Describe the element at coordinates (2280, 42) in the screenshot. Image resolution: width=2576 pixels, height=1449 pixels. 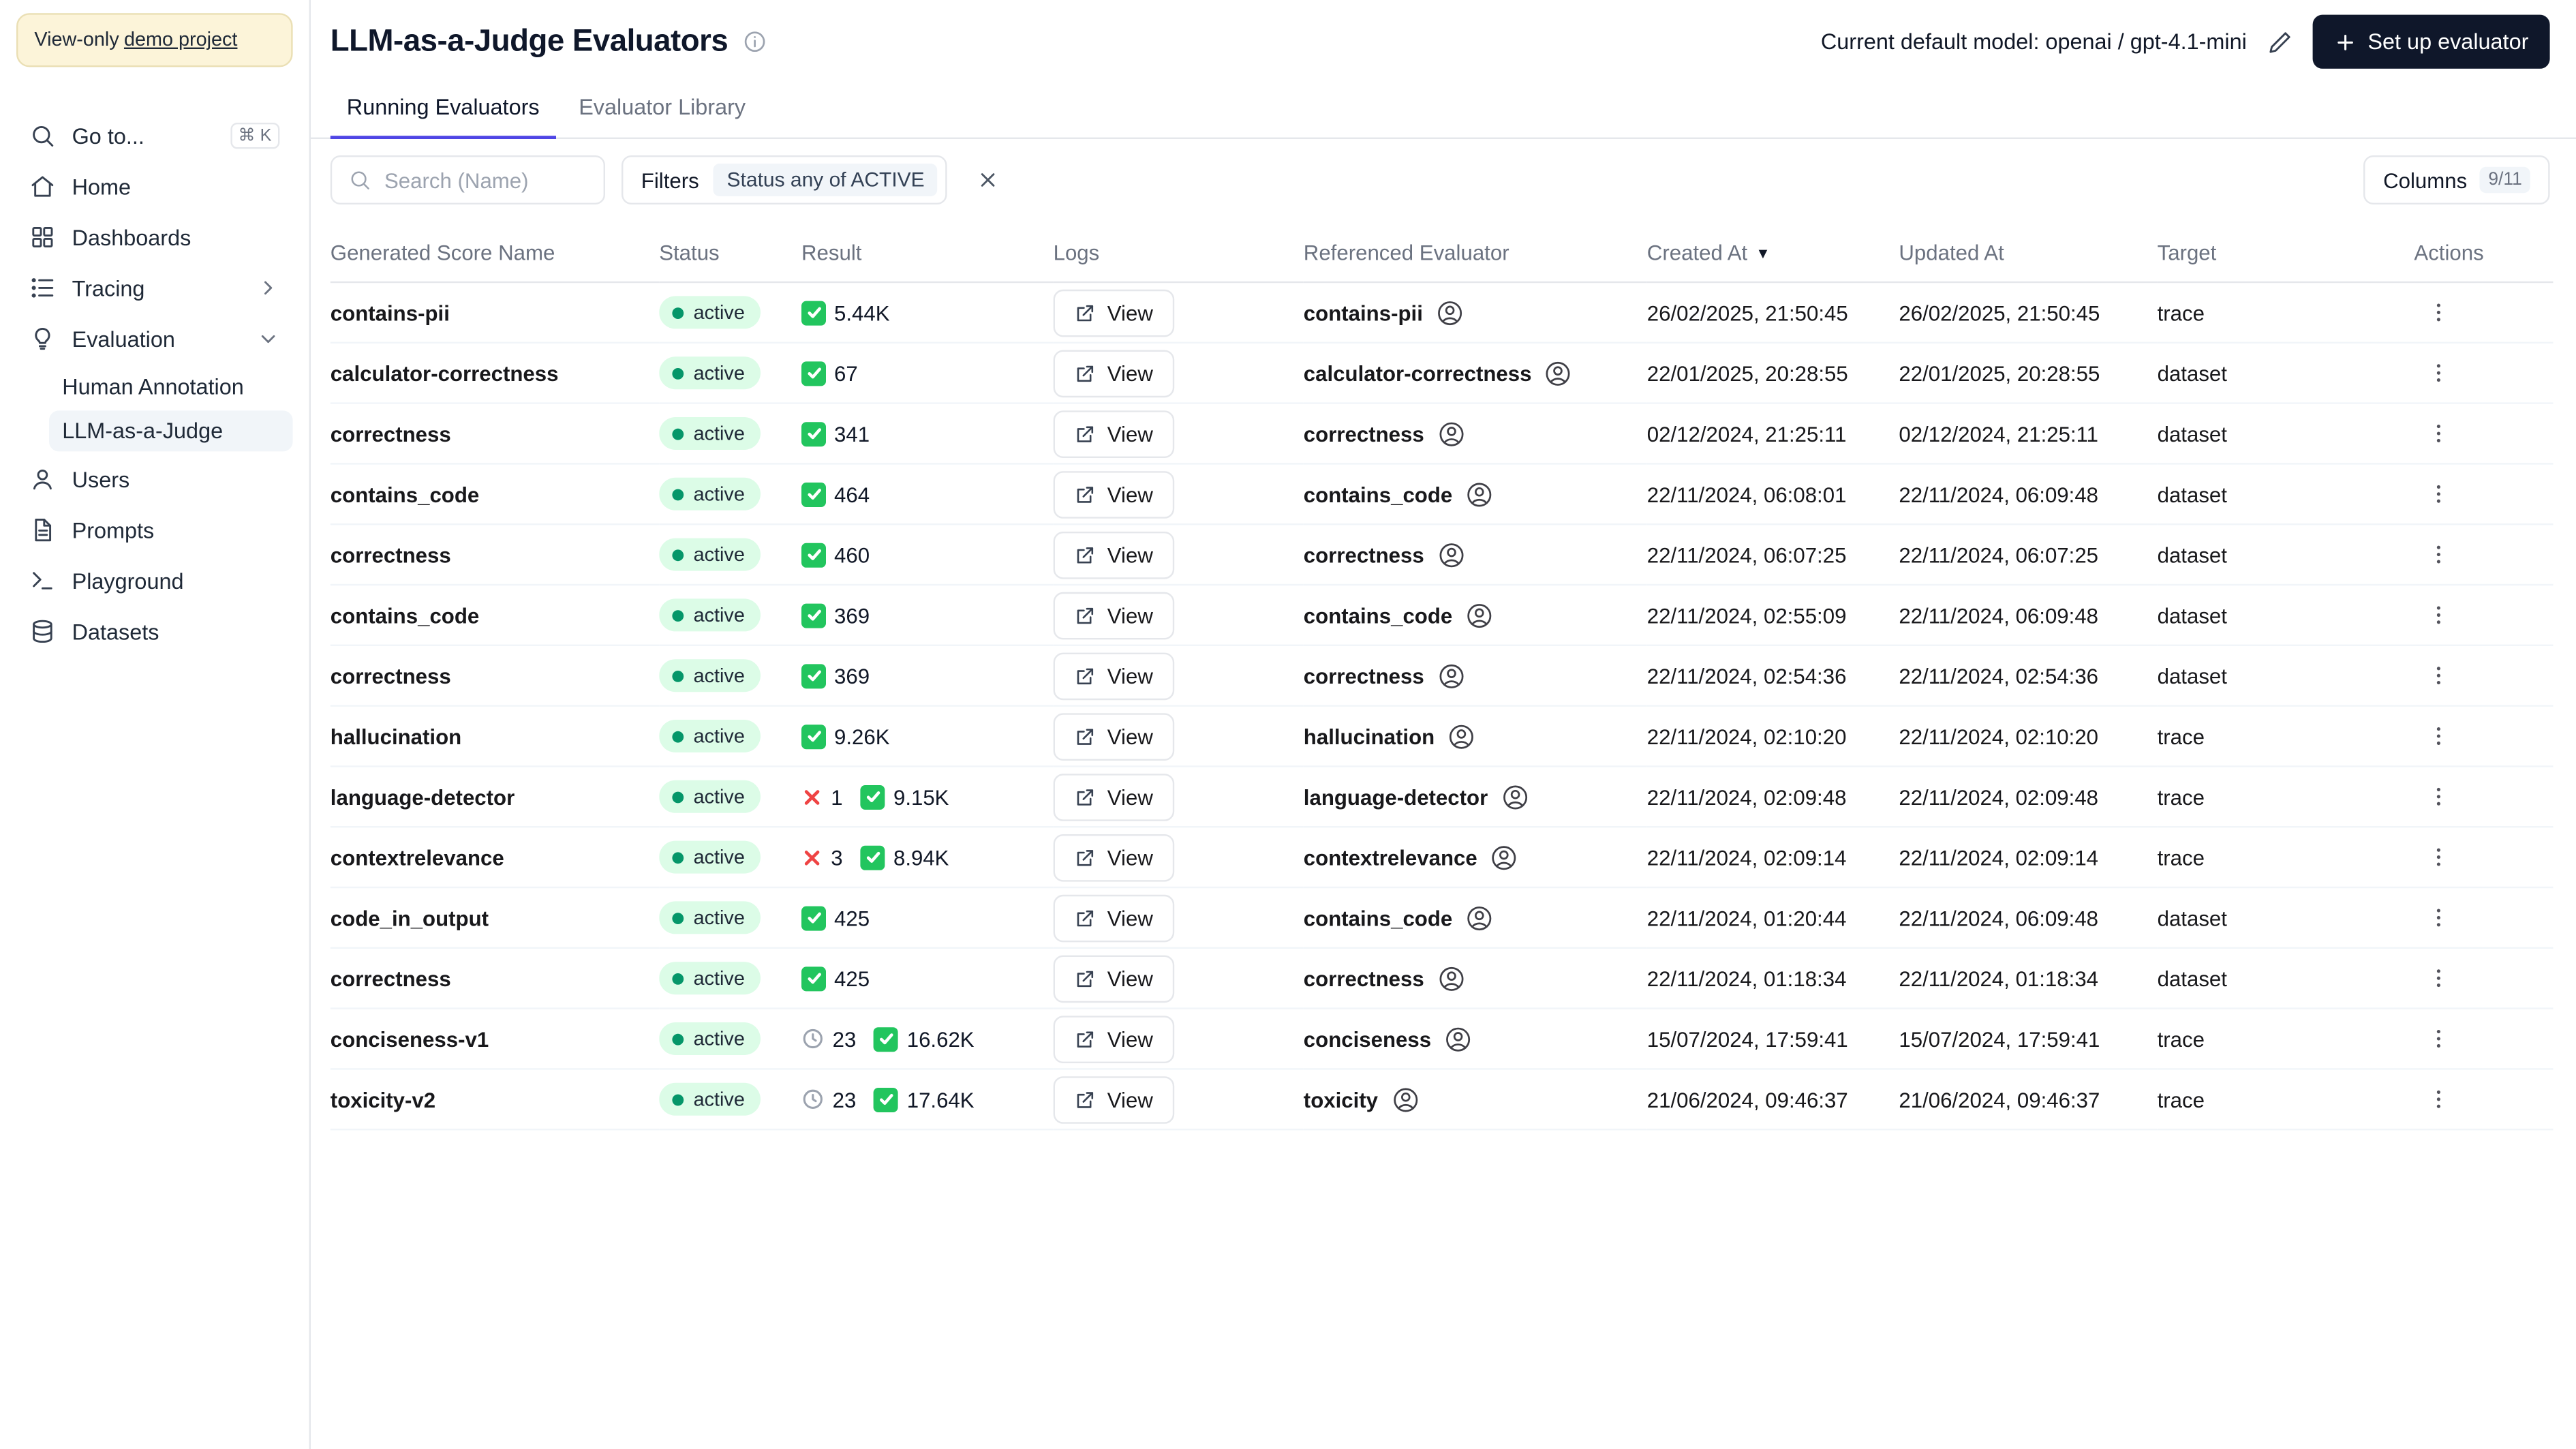
I see `edit-model-pencil-icon` at that location.